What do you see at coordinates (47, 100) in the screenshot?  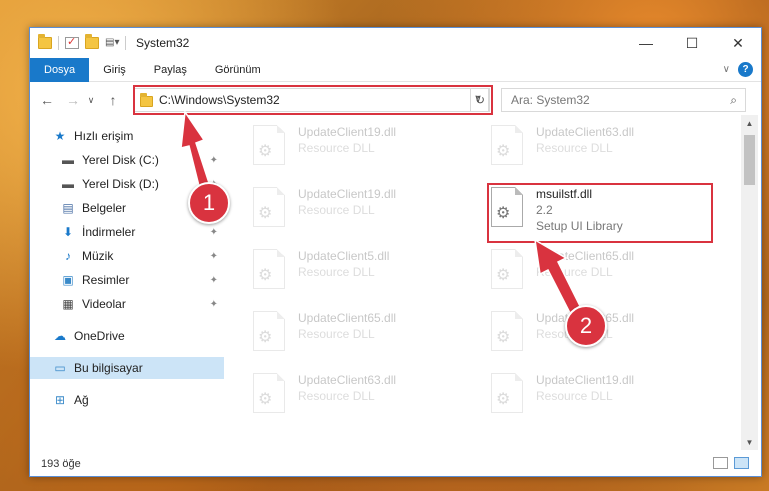 I see `back-button: ←` at bounding box center [47, 100].